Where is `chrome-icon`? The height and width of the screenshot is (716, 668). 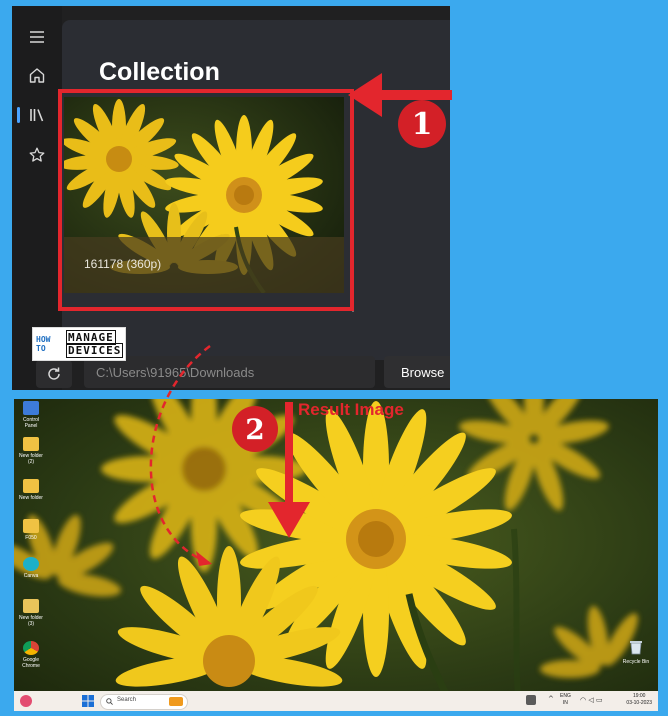 chrome-icon is located at coordinates (31, 648).